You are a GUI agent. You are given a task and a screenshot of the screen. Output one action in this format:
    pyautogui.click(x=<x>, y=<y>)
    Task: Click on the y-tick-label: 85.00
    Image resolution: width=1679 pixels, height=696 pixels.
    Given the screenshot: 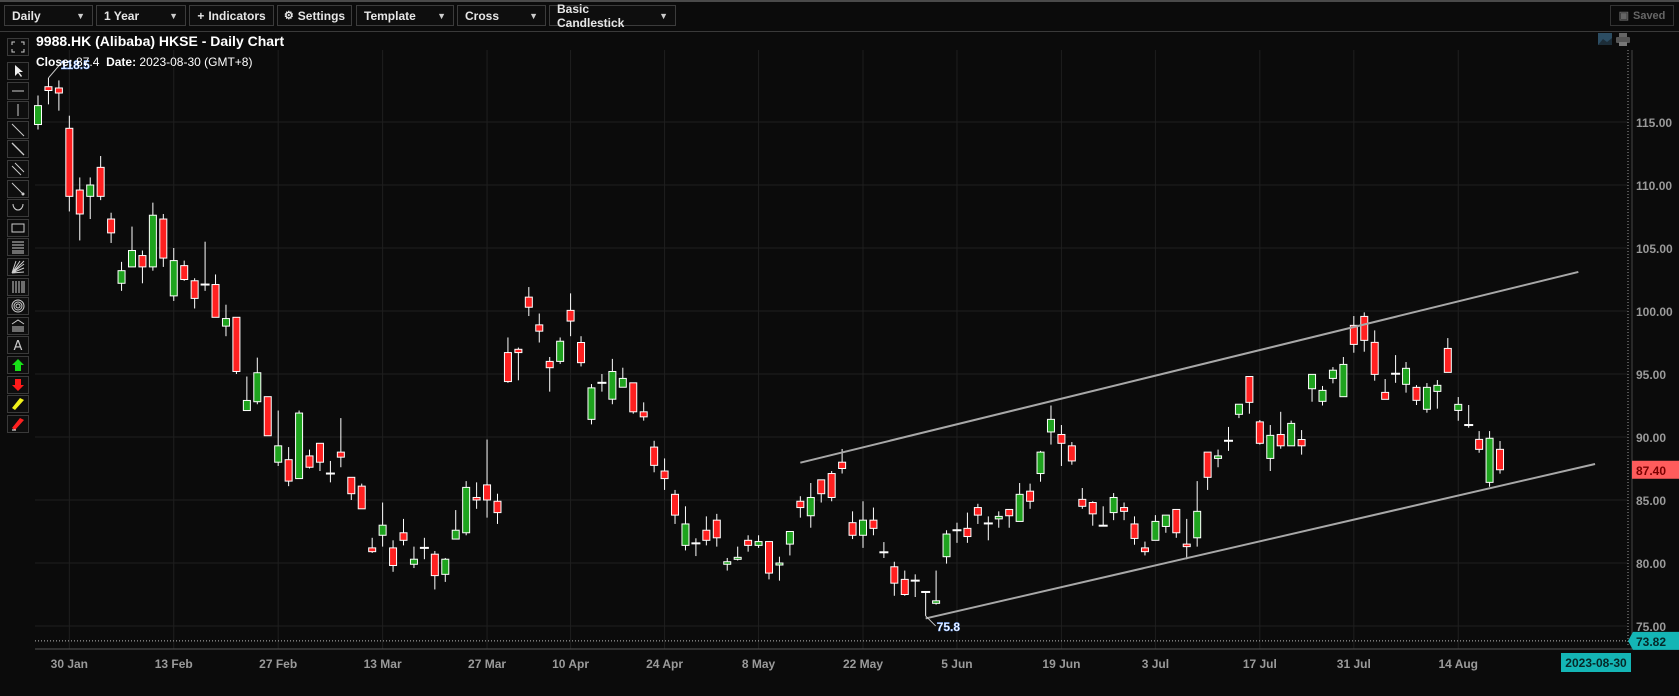 What is the action you would take?
    pyautogui.click(x=1651, y=501)
    